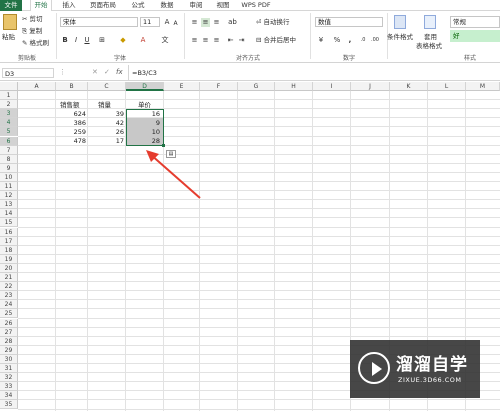 The height and width of the screenshot is (411, 500). Describe the element at coordinates (28, 73) in the screenshot. I see `name-box: D3` at that location.